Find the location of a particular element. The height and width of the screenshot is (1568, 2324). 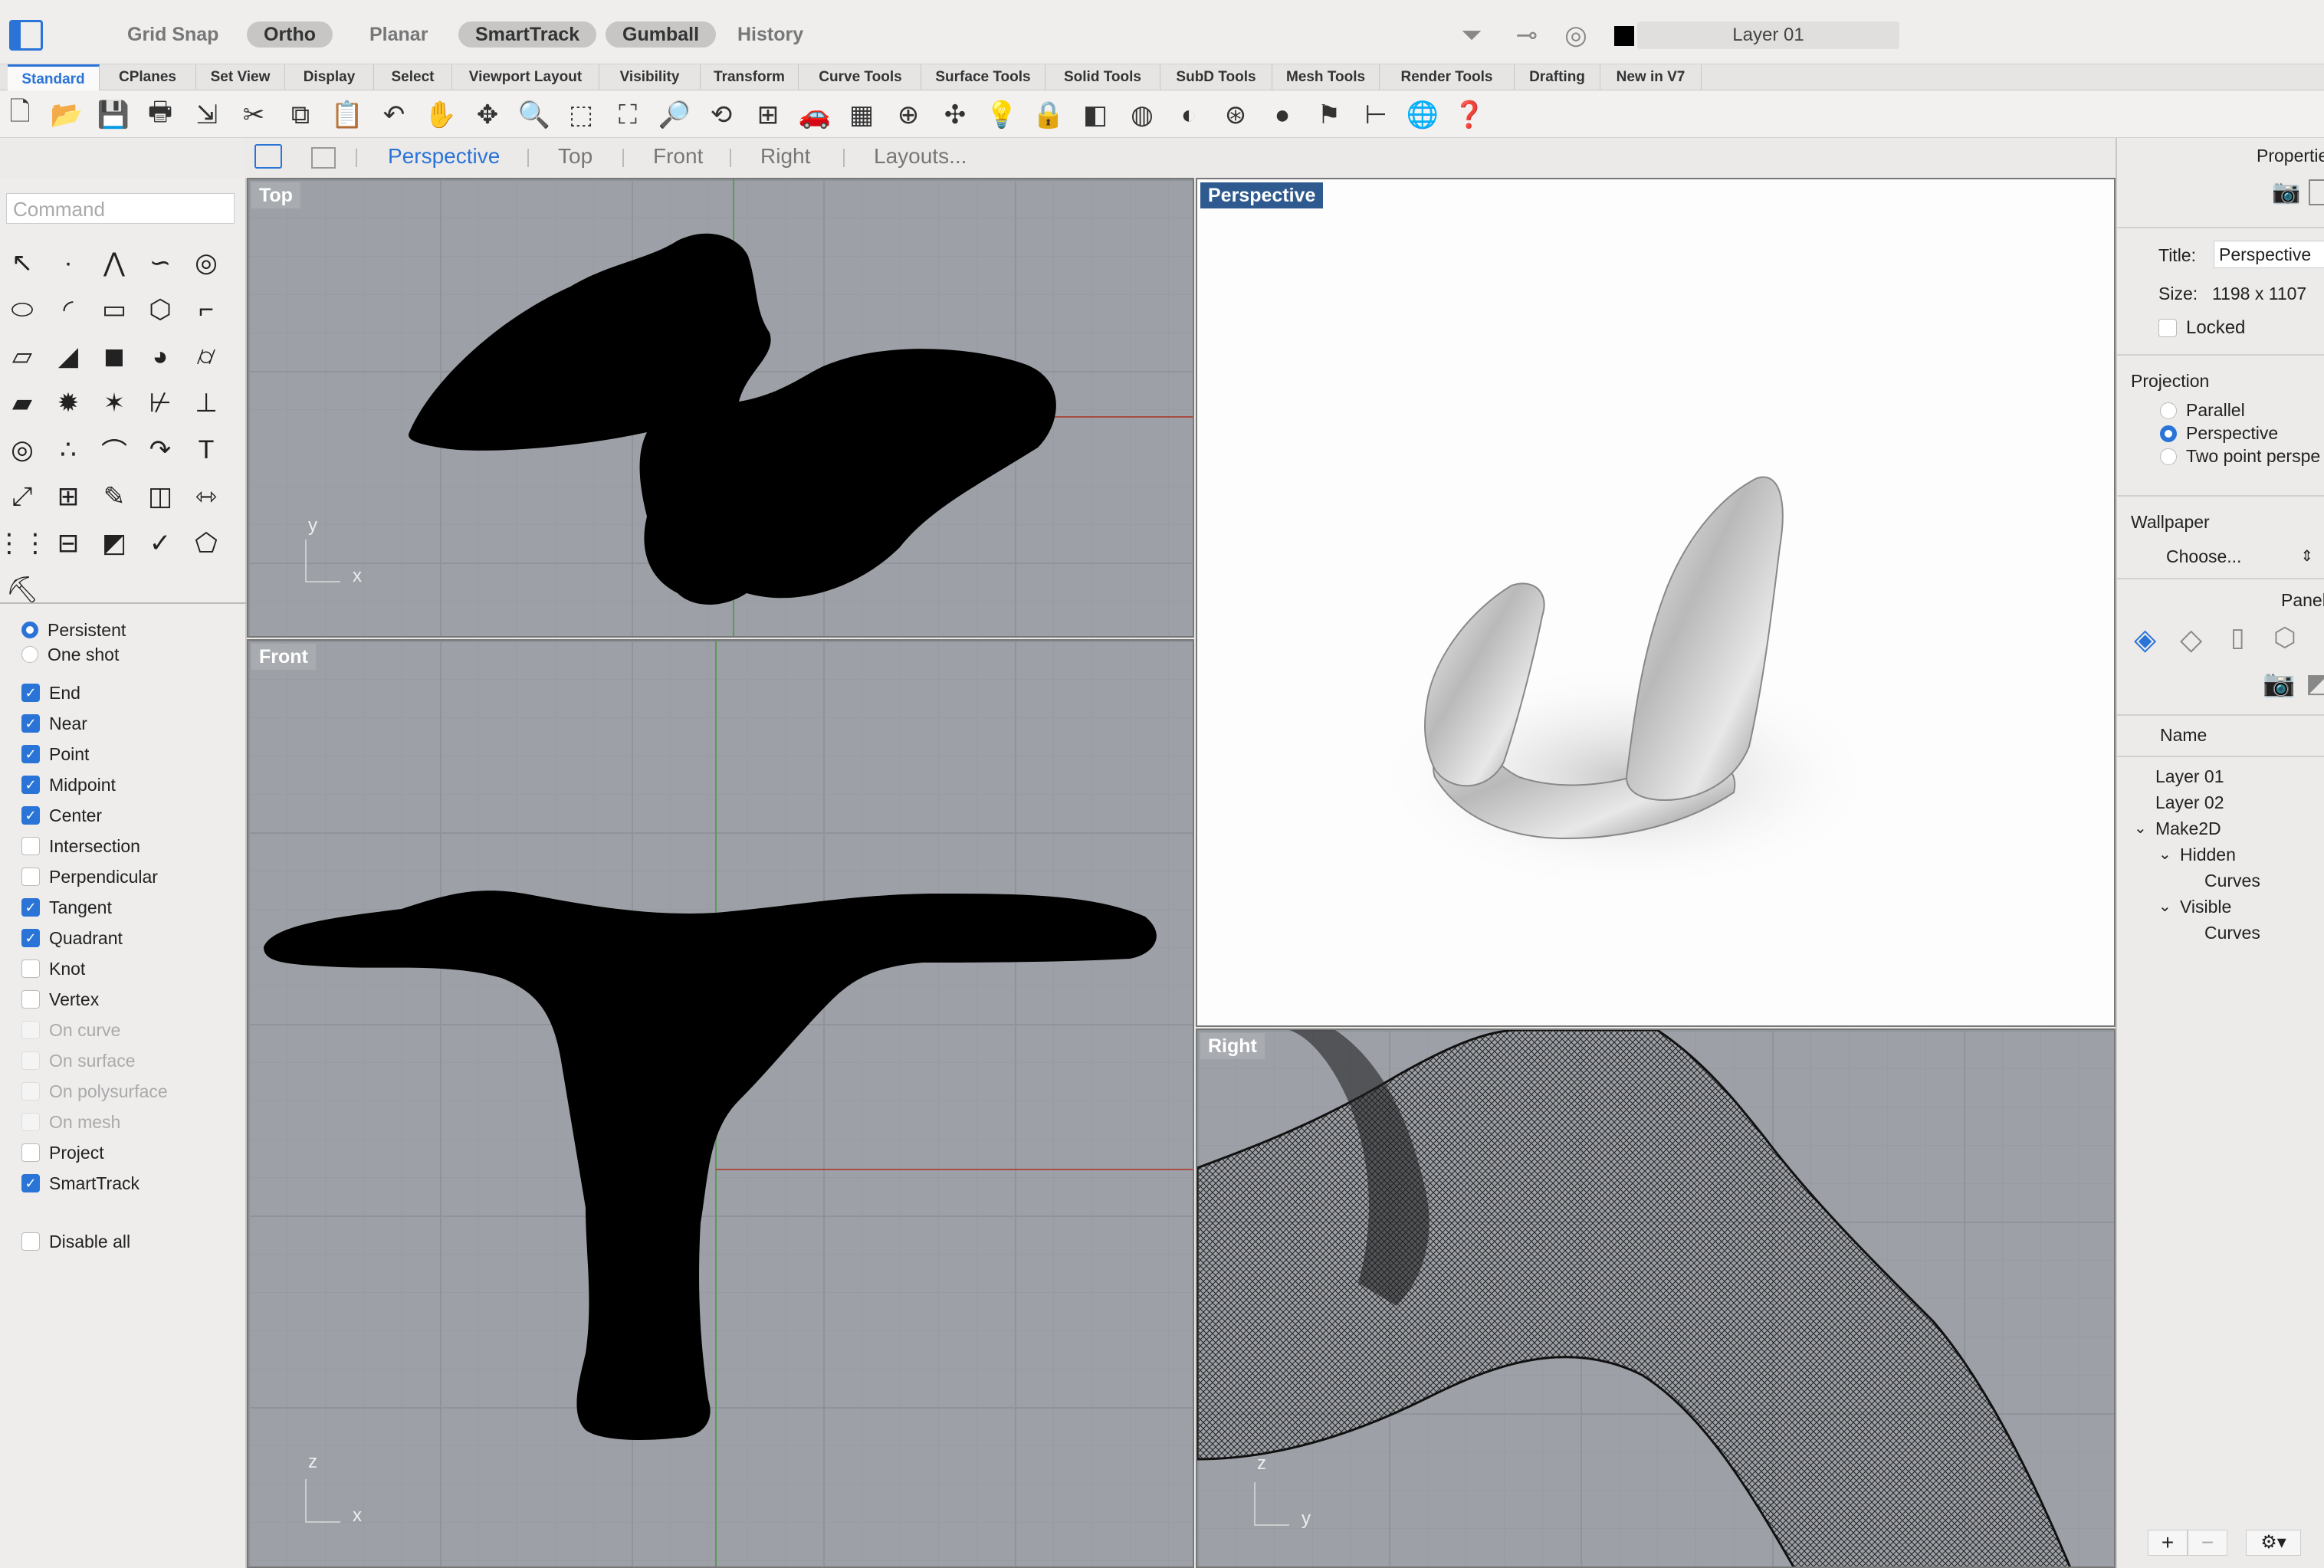

projection-option-parallel: Parallel is located at coordinates (2202, 410).